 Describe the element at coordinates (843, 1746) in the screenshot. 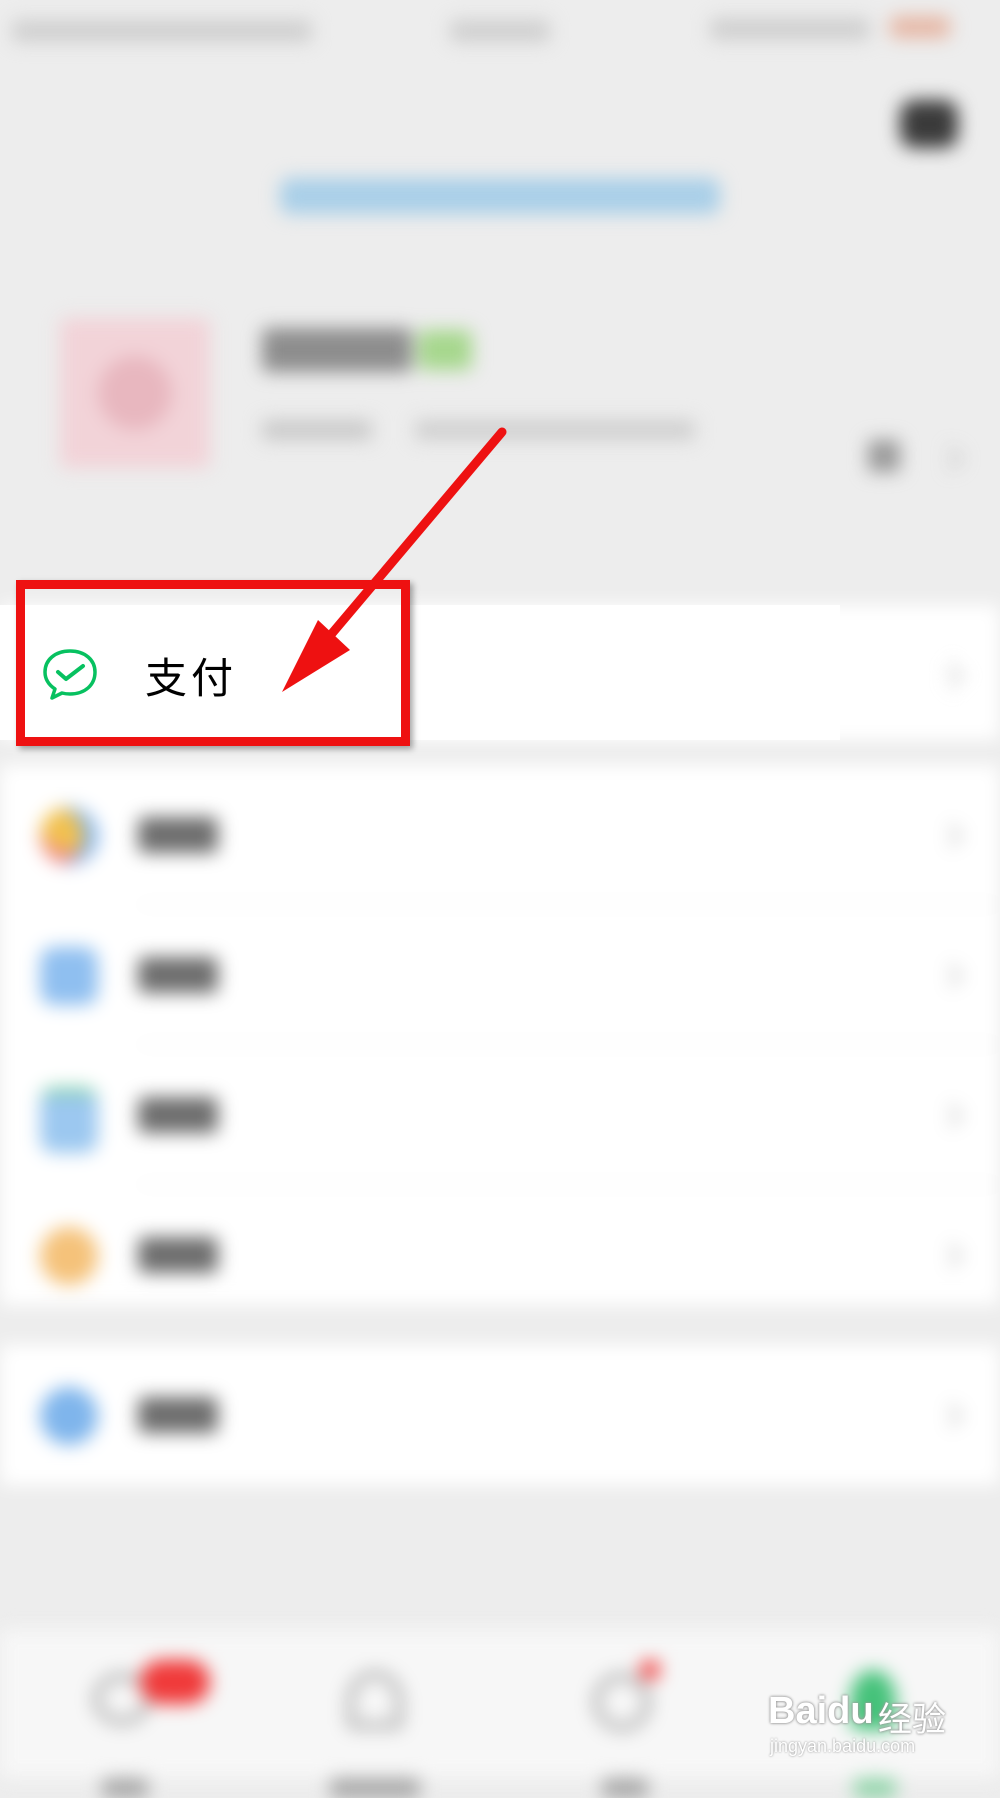

I see `watermark-url: jingyan.baidu.com` at that location.